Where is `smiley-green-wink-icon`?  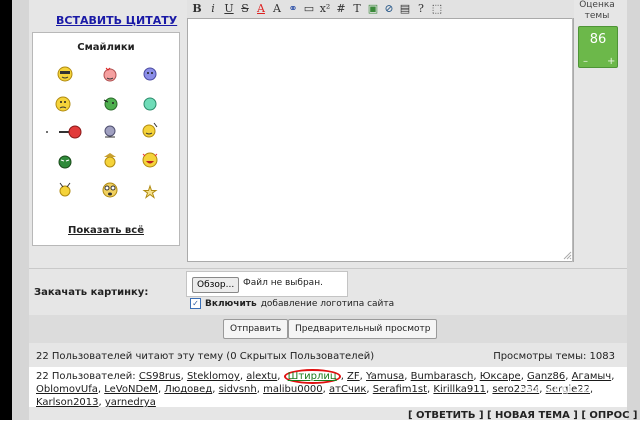
smiley-green-wink-icon is located at coordinates (110, 104).